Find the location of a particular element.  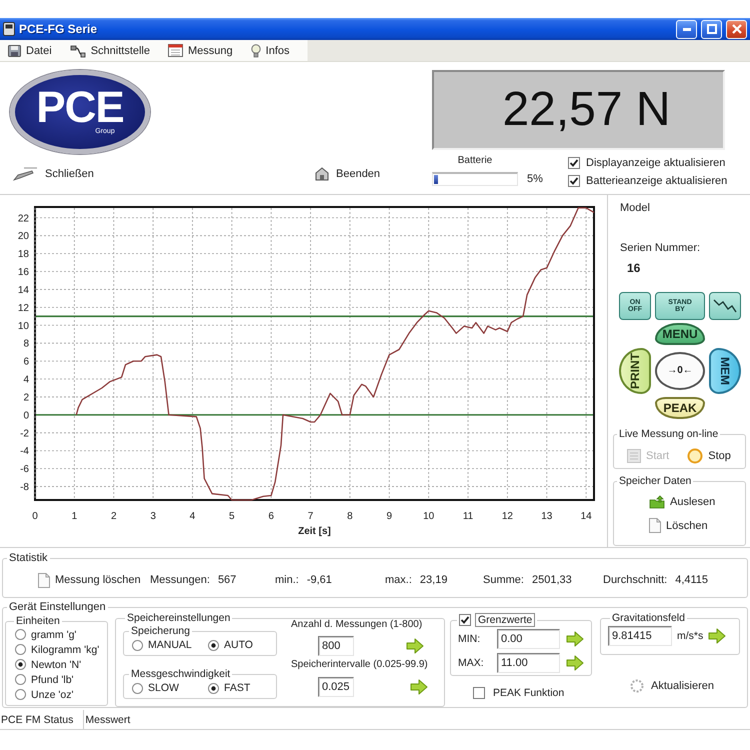

axis-tick-label: -4 is located at coordinates (24, 452).